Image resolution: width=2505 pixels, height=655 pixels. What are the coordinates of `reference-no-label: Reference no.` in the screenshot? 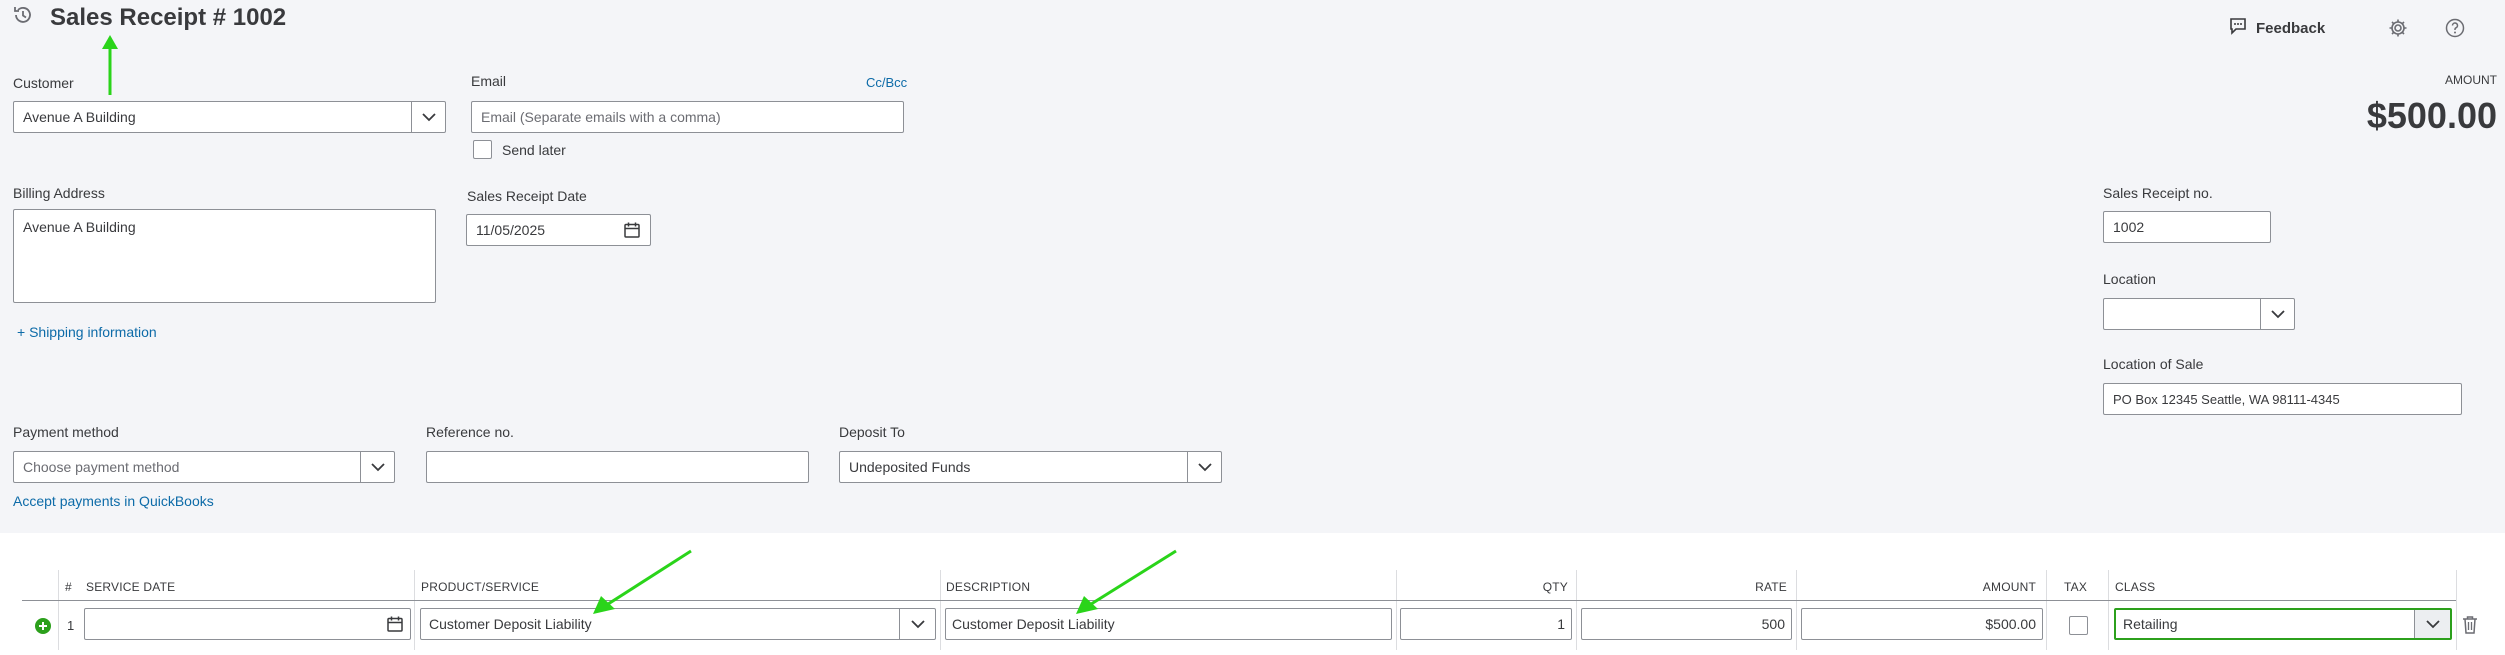 It's located at (470, 432).